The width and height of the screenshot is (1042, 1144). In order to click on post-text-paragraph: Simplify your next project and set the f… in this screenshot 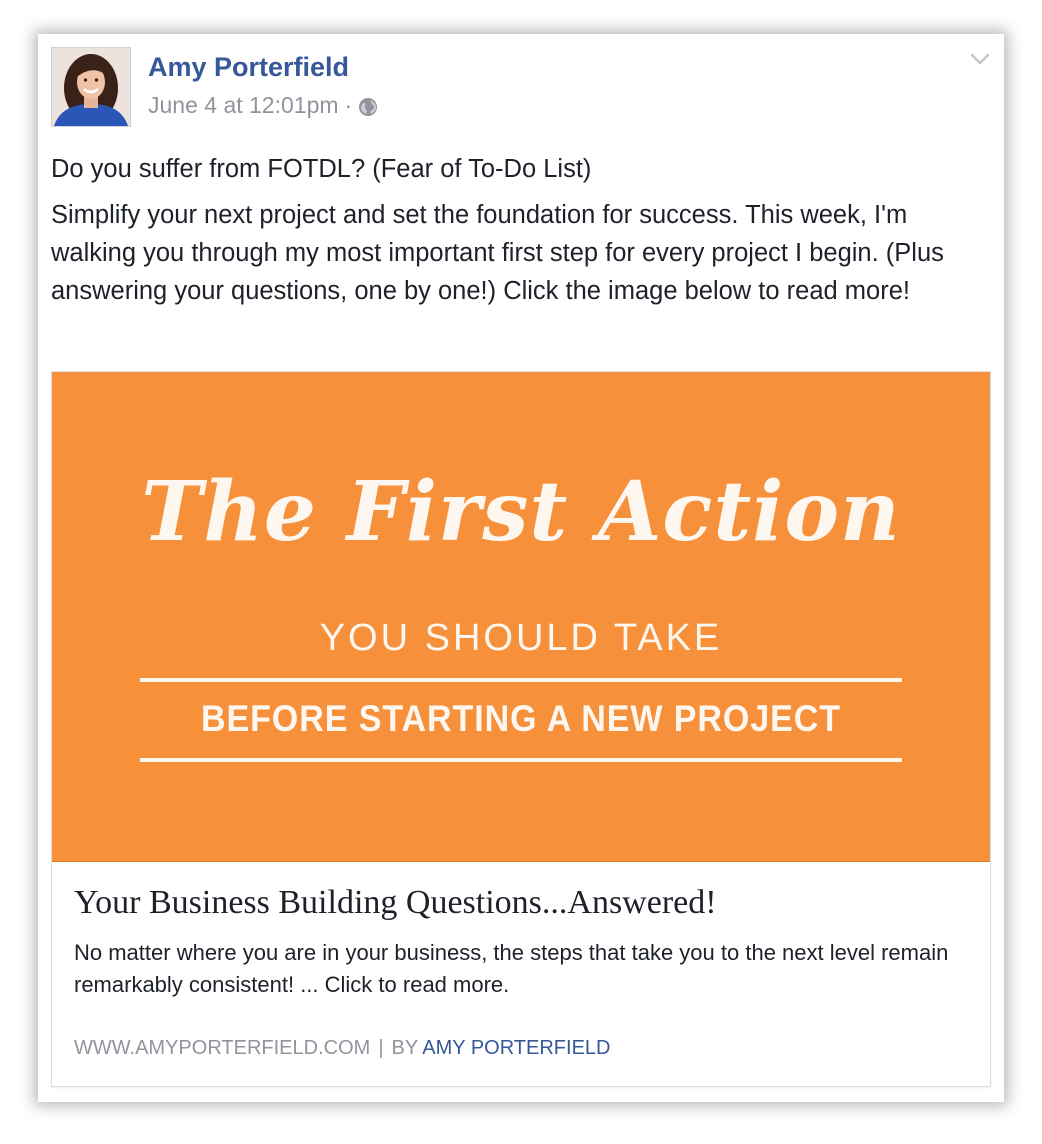, I will do `click(497, 253)`.